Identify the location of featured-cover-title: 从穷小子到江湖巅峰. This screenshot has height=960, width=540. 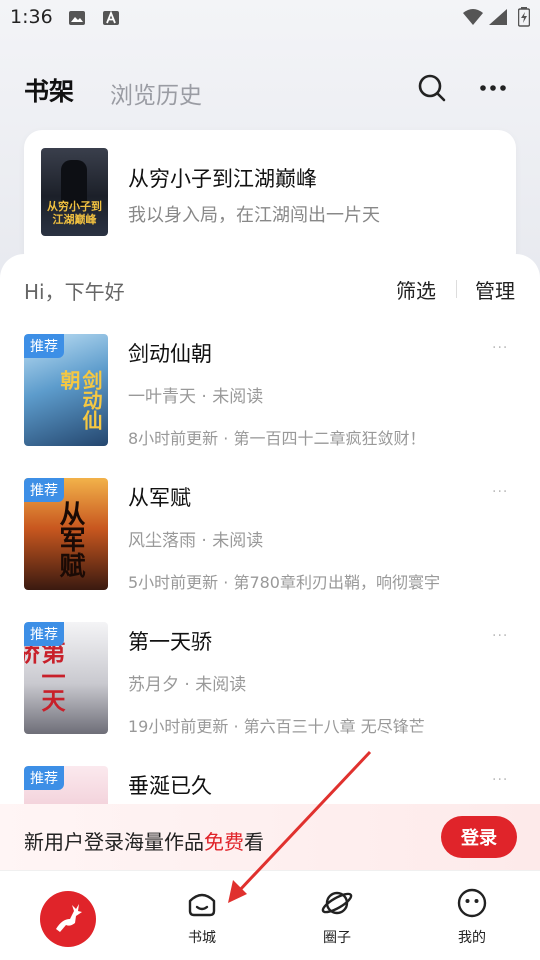
(74, 213).